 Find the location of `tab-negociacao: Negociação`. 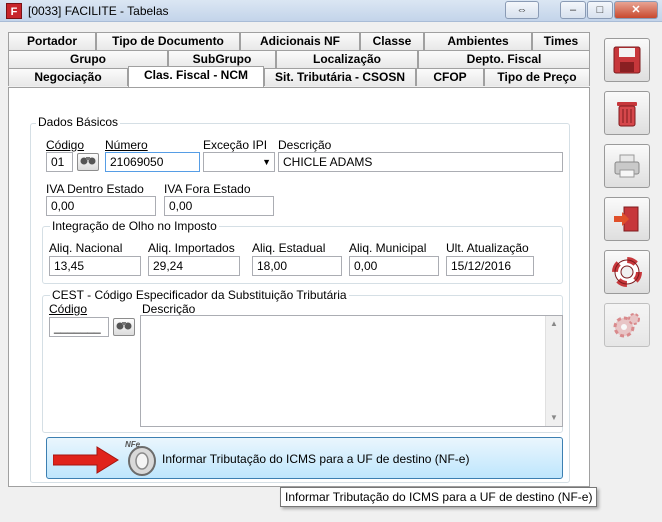

tab-negociacao: Negociação is located at coordinates (68, 77).